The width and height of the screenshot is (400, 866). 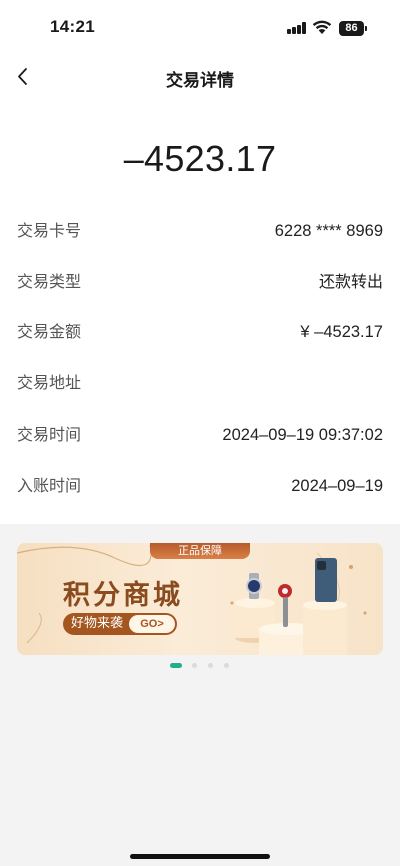 I want to click on transaction-amount: –4523.17, so click(x=200, y=158).